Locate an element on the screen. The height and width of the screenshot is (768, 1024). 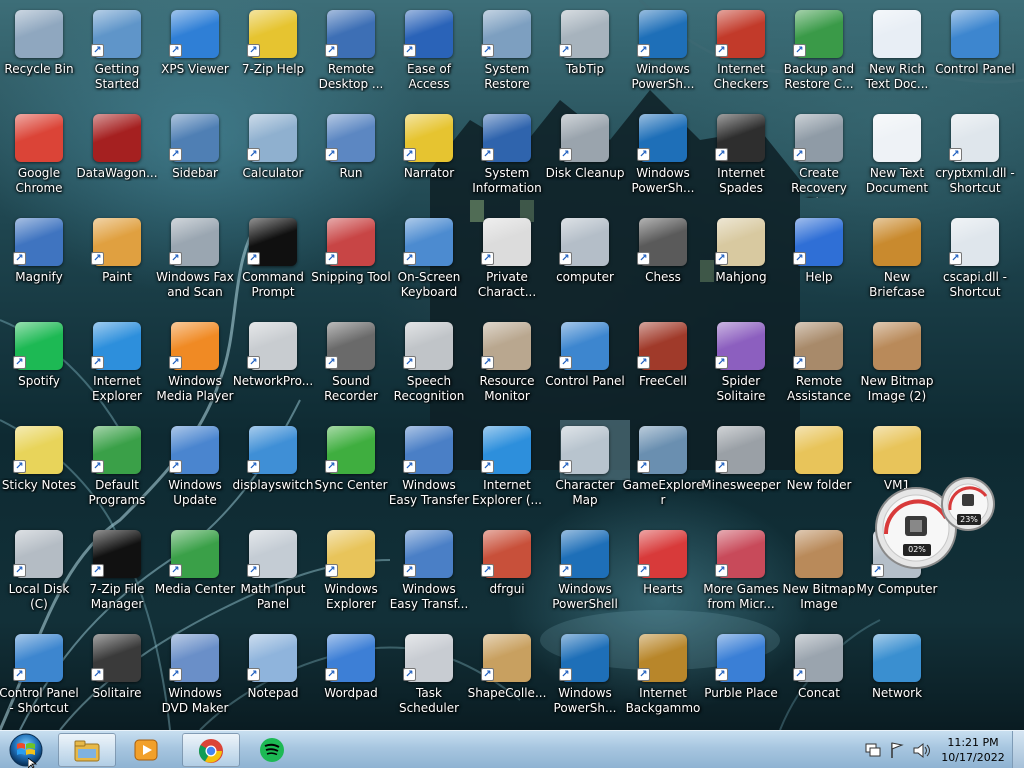
desktop-icon-media-player: ↗ Windows Media Player is located at coordinates (195, 366).